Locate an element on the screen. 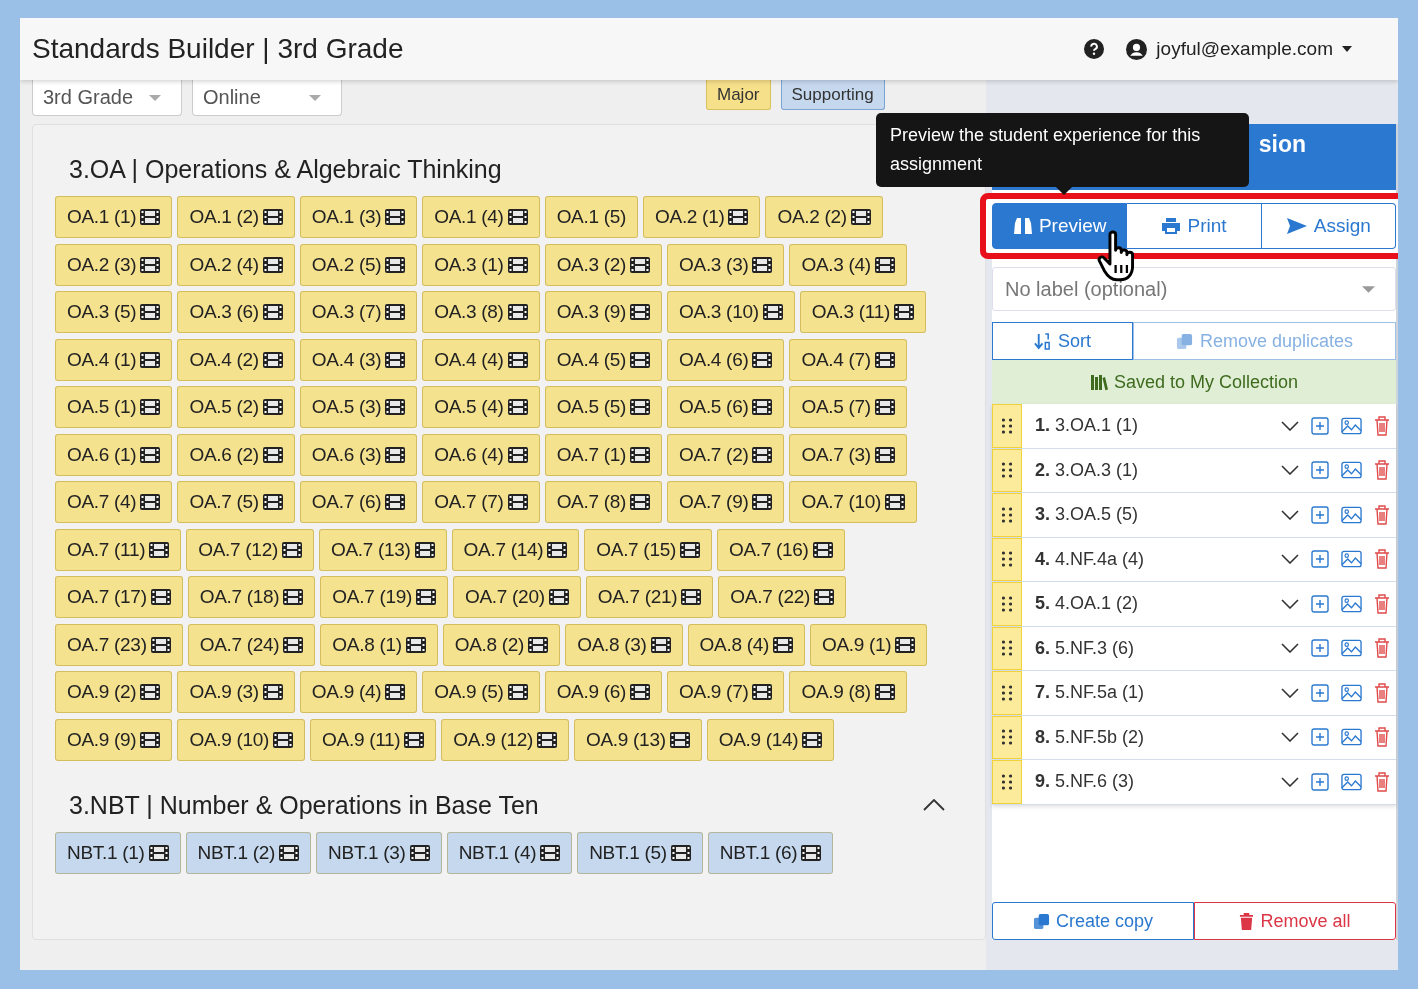  standard-chip: OA.1 (3) is located at coordinates (358, 217).